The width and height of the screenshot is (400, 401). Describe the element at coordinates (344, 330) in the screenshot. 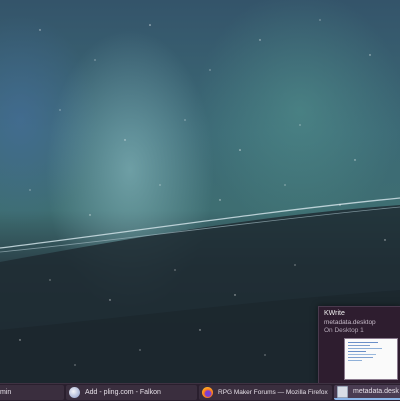

I see `tooltip-desktop-label: On Desktop 1` at that location.